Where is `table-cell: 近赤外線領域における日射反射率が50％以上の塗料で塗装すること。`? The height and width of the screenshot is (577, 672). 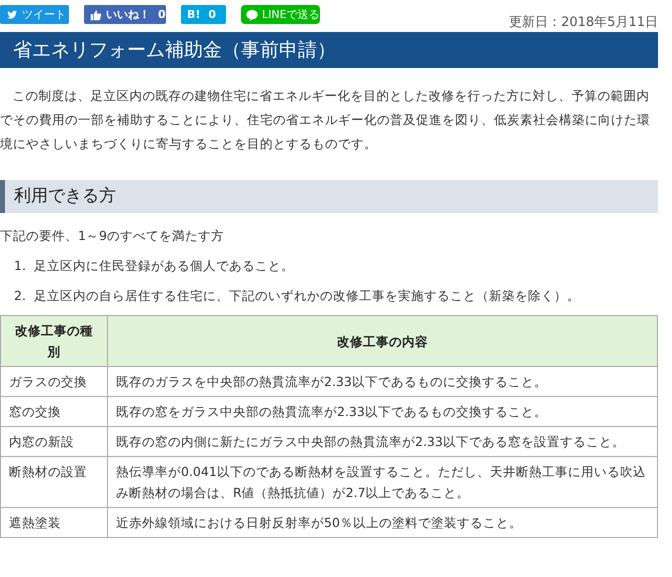 table-cell: 近赤外線領域における日射反射率が50％以上の塗料で塗装すること。 is located at coordinates (383, 523).